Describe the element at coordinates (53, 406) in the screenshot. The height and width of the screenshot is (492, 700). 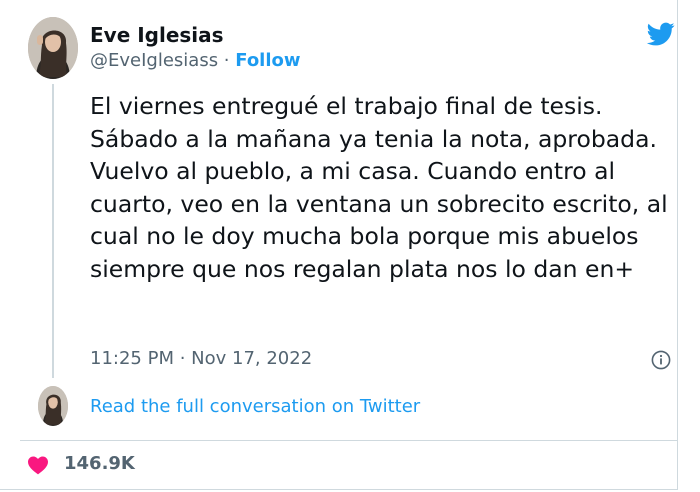
I see `conversation-avatar` at that location.